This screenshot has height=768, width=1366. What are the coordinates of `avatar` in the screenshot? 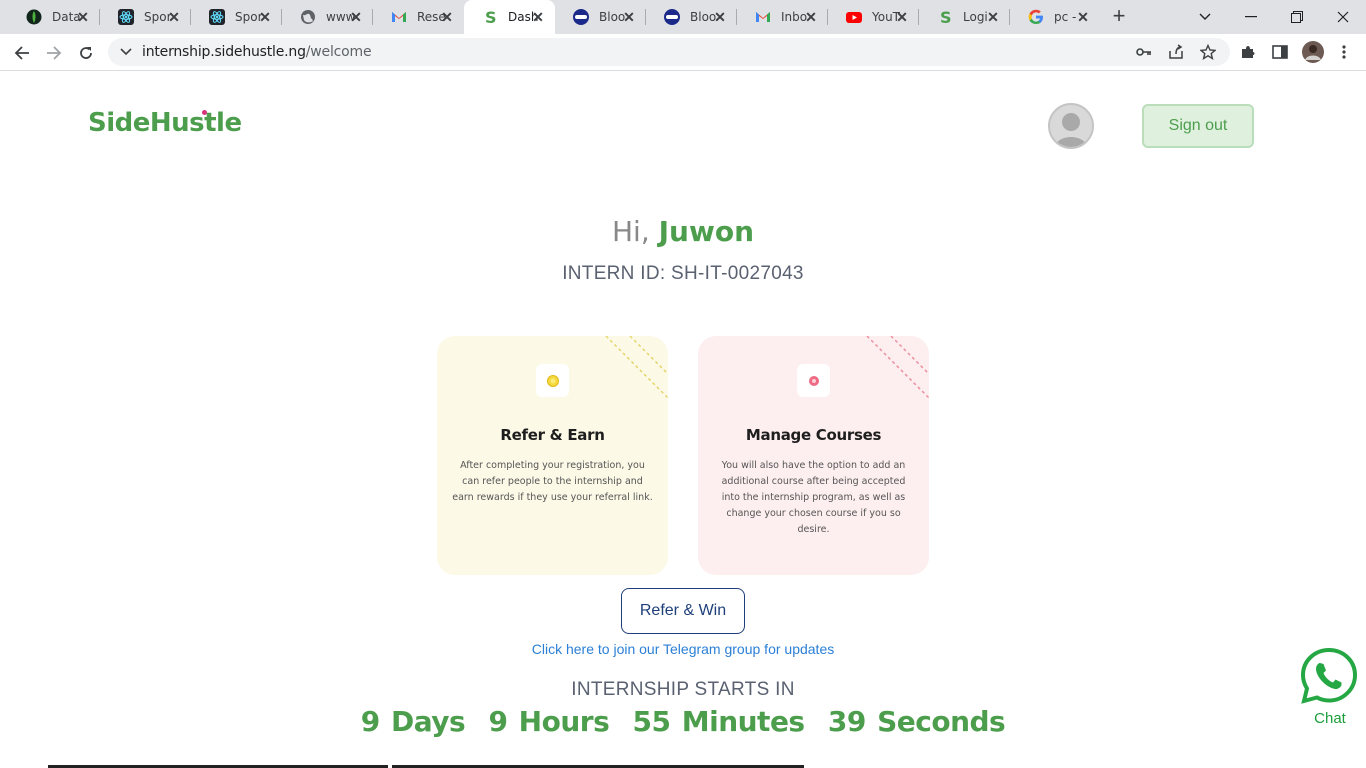 It's located at (1071, 126).